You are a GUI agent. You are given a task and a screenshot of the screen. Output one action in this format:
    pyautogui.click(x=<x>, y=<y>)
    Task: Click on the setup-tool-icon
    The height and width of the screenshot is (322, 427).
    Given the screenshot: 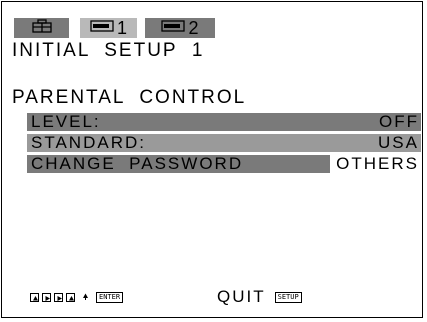 What is the action you would take?
    pyautogui.click(x=41, y=28)
    